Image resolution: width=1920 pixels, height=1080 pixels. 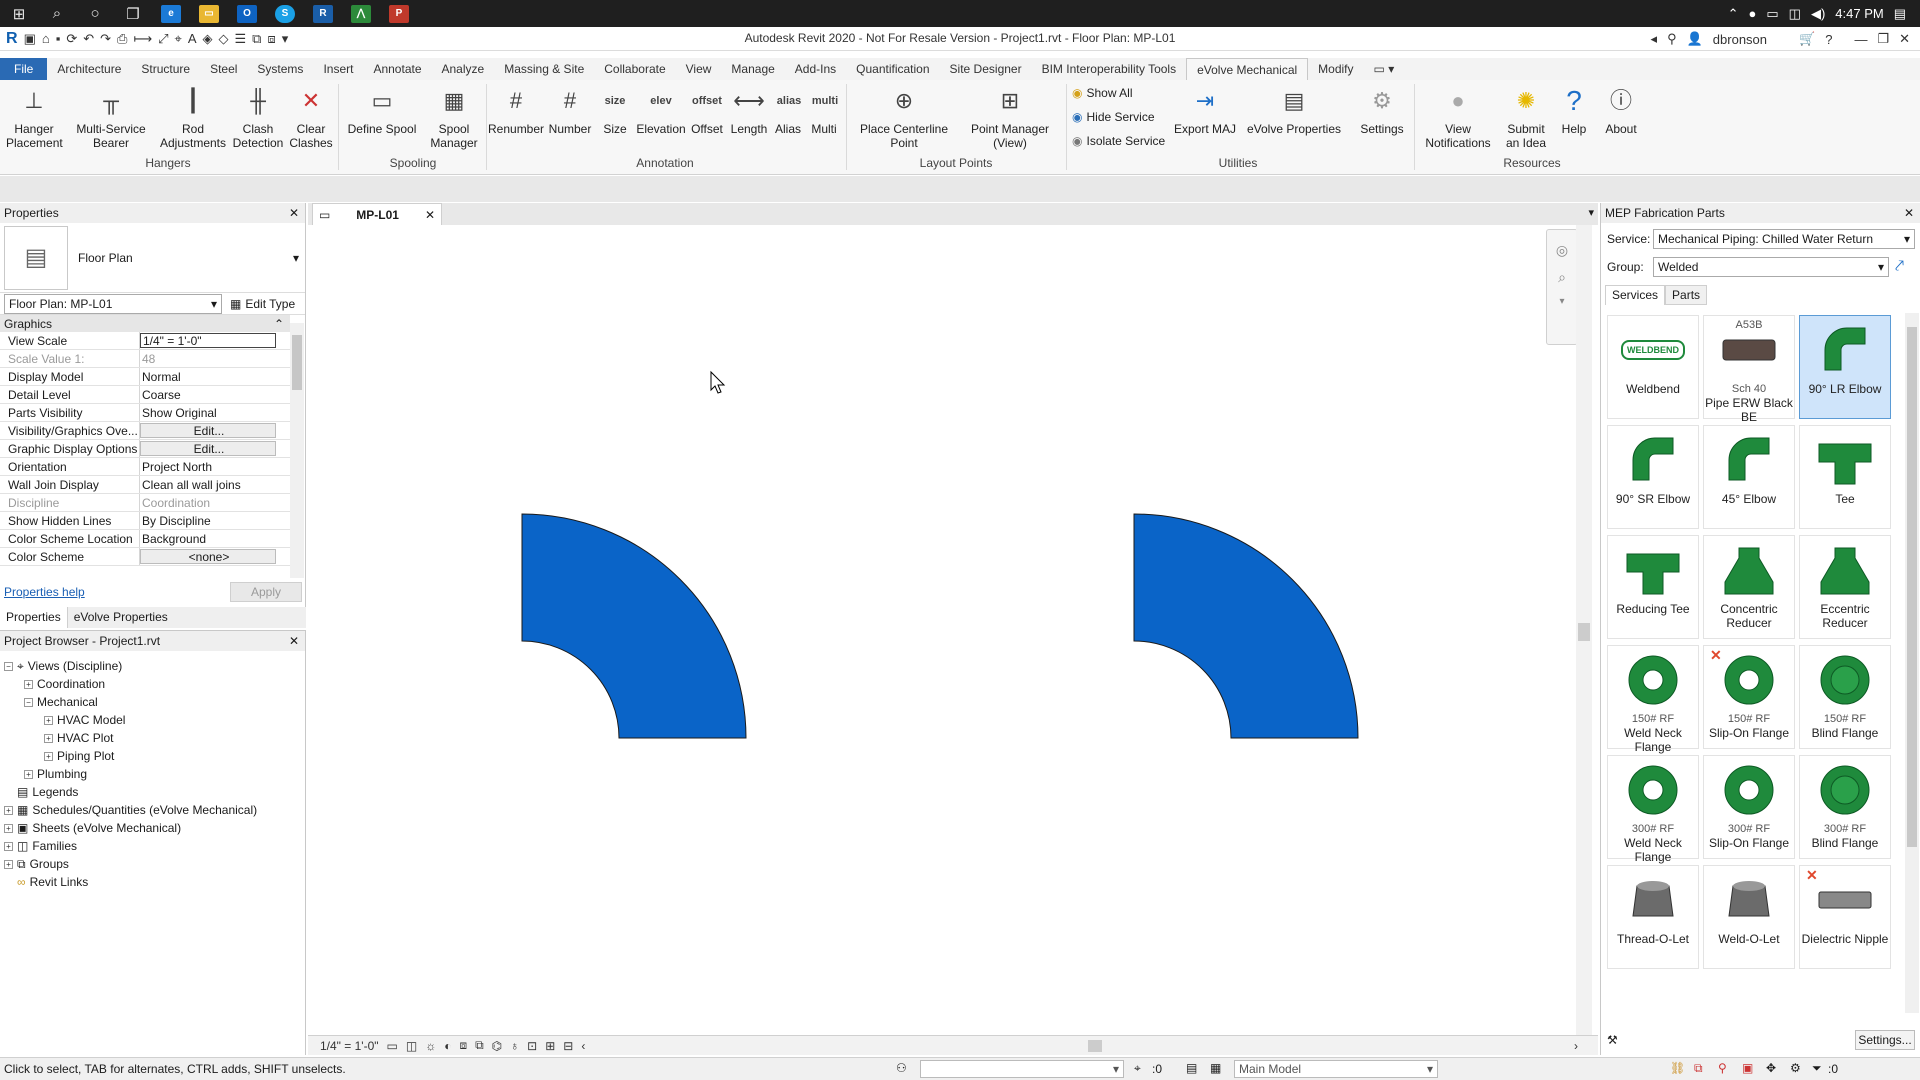 I want to click on analytical-model-icon: ⊞, so click(x=550, y=1046).